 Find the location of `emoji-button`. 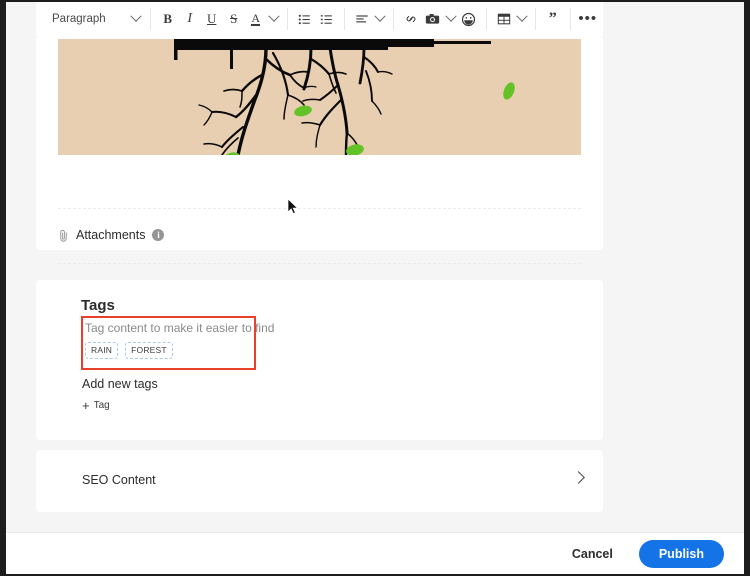

emoji-button is located at coordinates (469, 19).